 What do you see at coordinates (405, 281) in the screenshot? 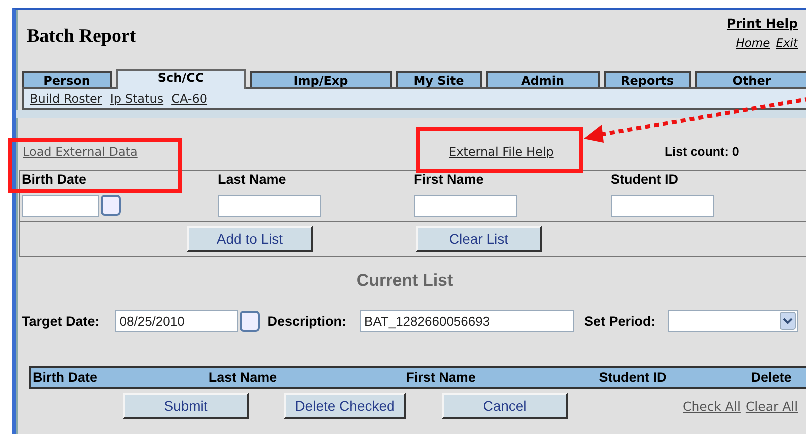
I see `section-title: Current List` at bounding box center [405, 281].